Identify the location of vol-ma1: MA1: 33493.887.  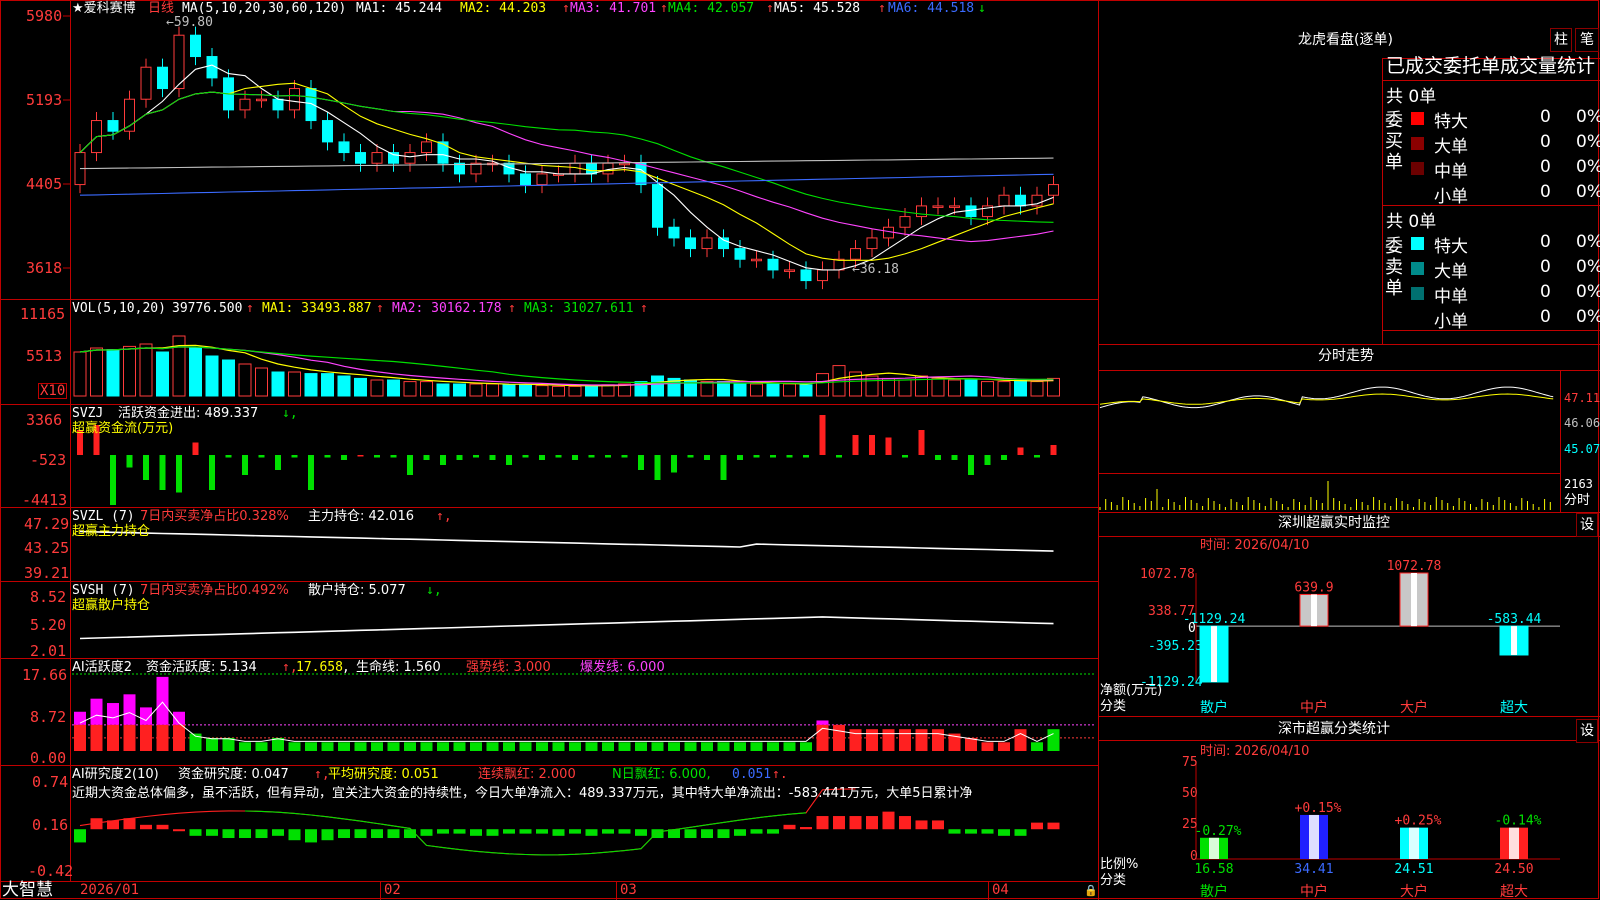
(317, 308).